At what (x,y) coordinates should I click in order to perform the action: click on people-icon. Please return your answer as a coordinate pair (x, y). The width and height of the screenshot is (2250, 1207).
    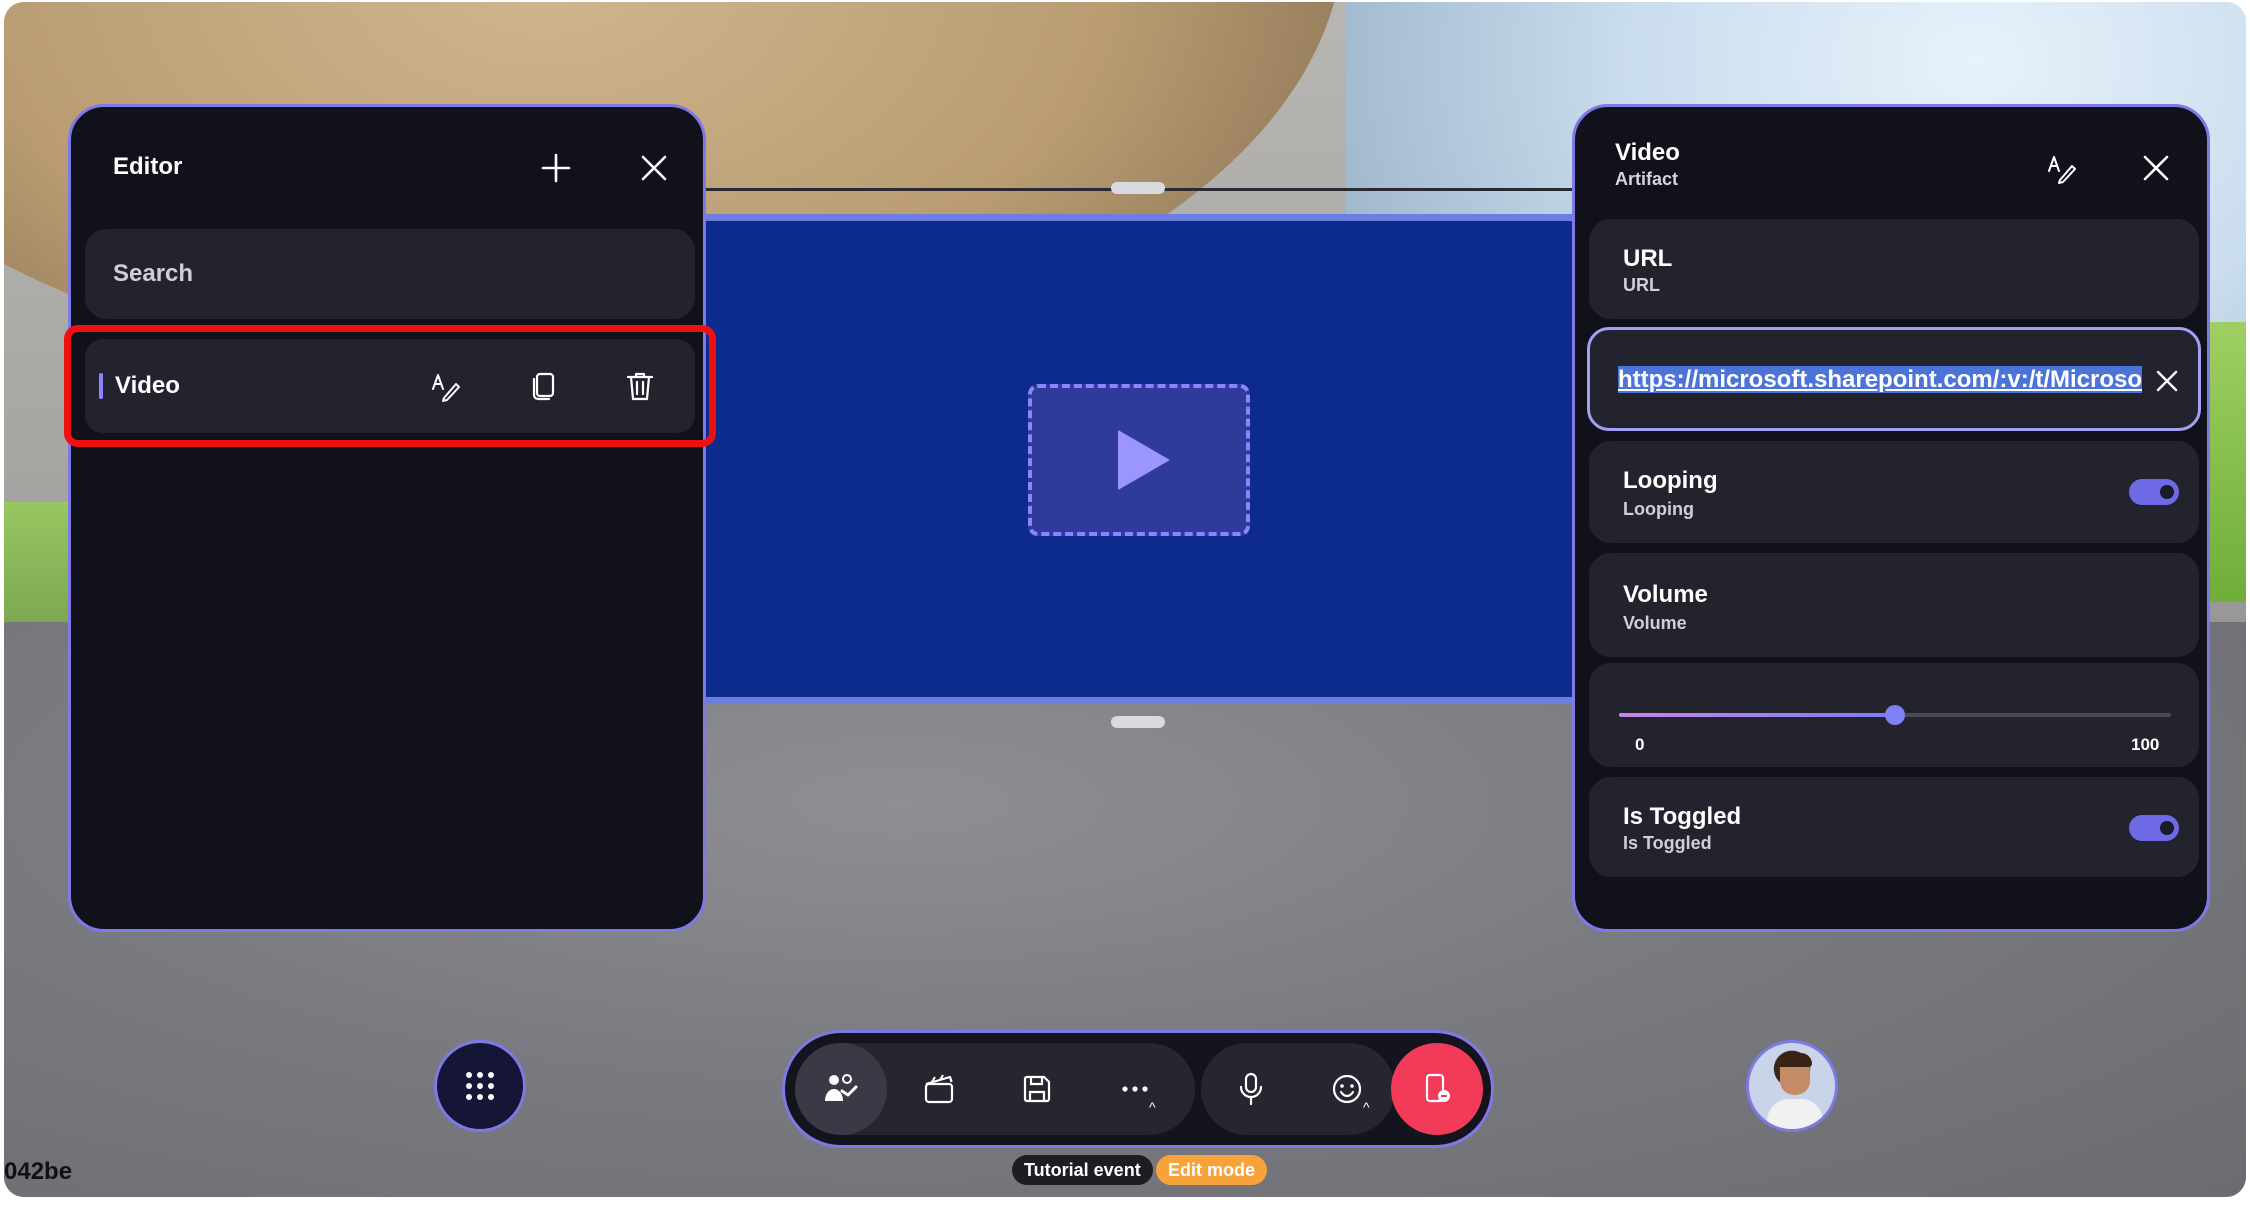
    Looking at the image, I should click on (841, 1087).